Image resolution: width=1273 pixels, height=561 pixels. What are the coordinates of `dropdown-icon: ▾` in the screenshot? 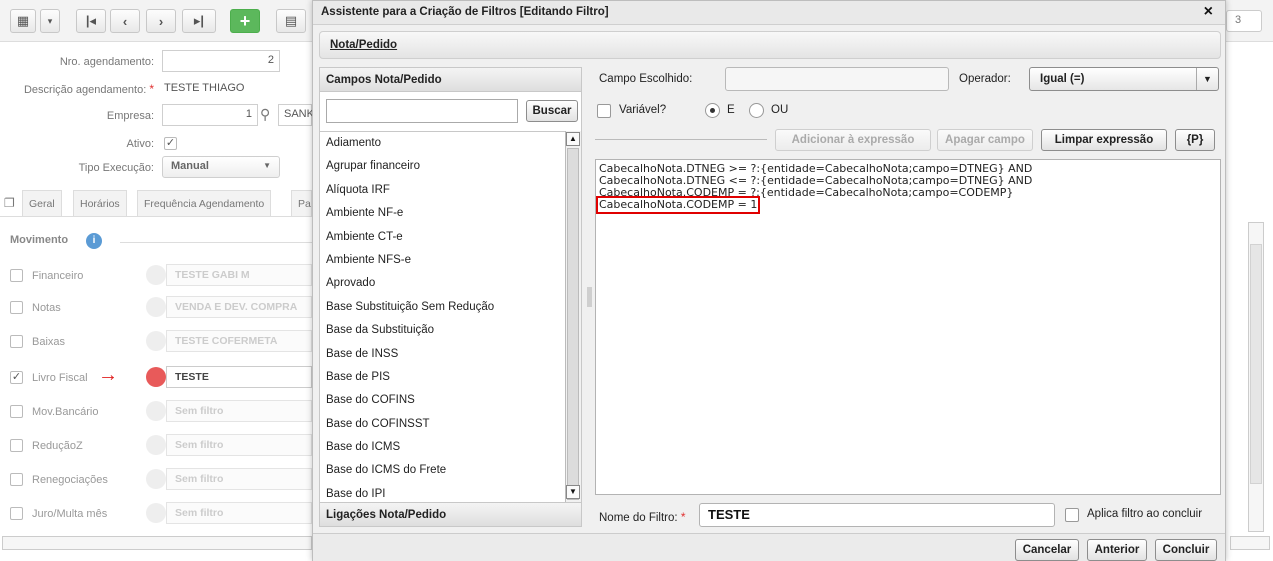 It's located at (50, 21).